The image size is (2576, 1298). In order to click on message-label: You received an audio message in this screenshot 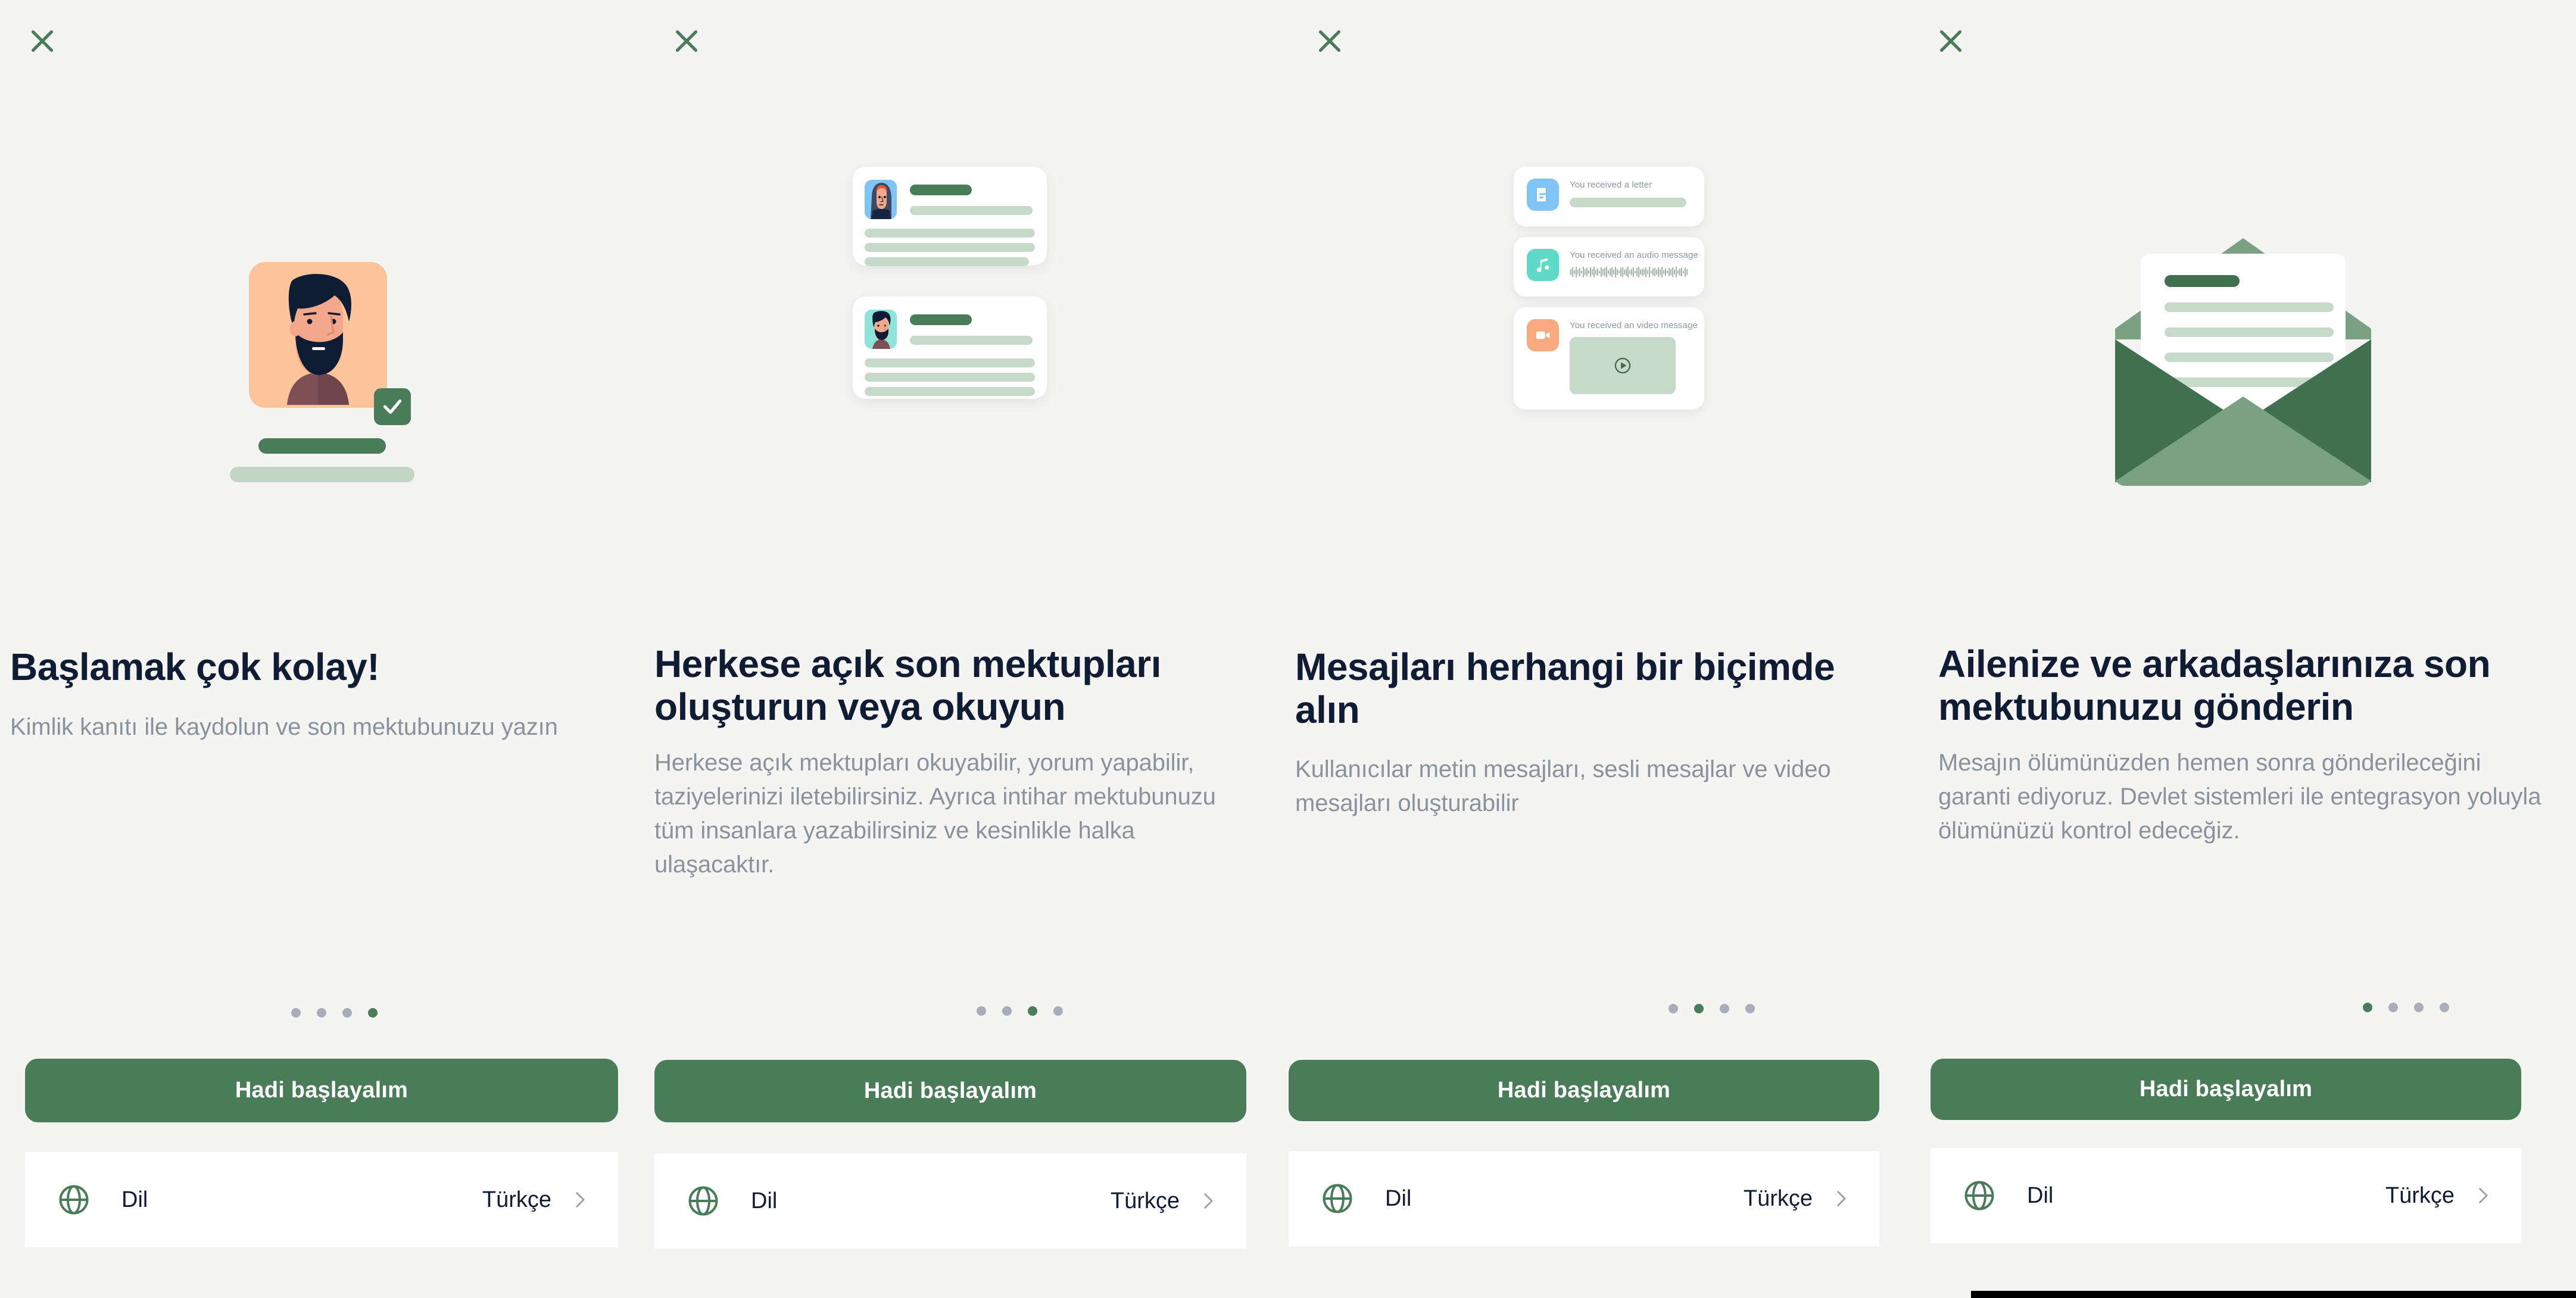, I will do `click(1634, 255)`.